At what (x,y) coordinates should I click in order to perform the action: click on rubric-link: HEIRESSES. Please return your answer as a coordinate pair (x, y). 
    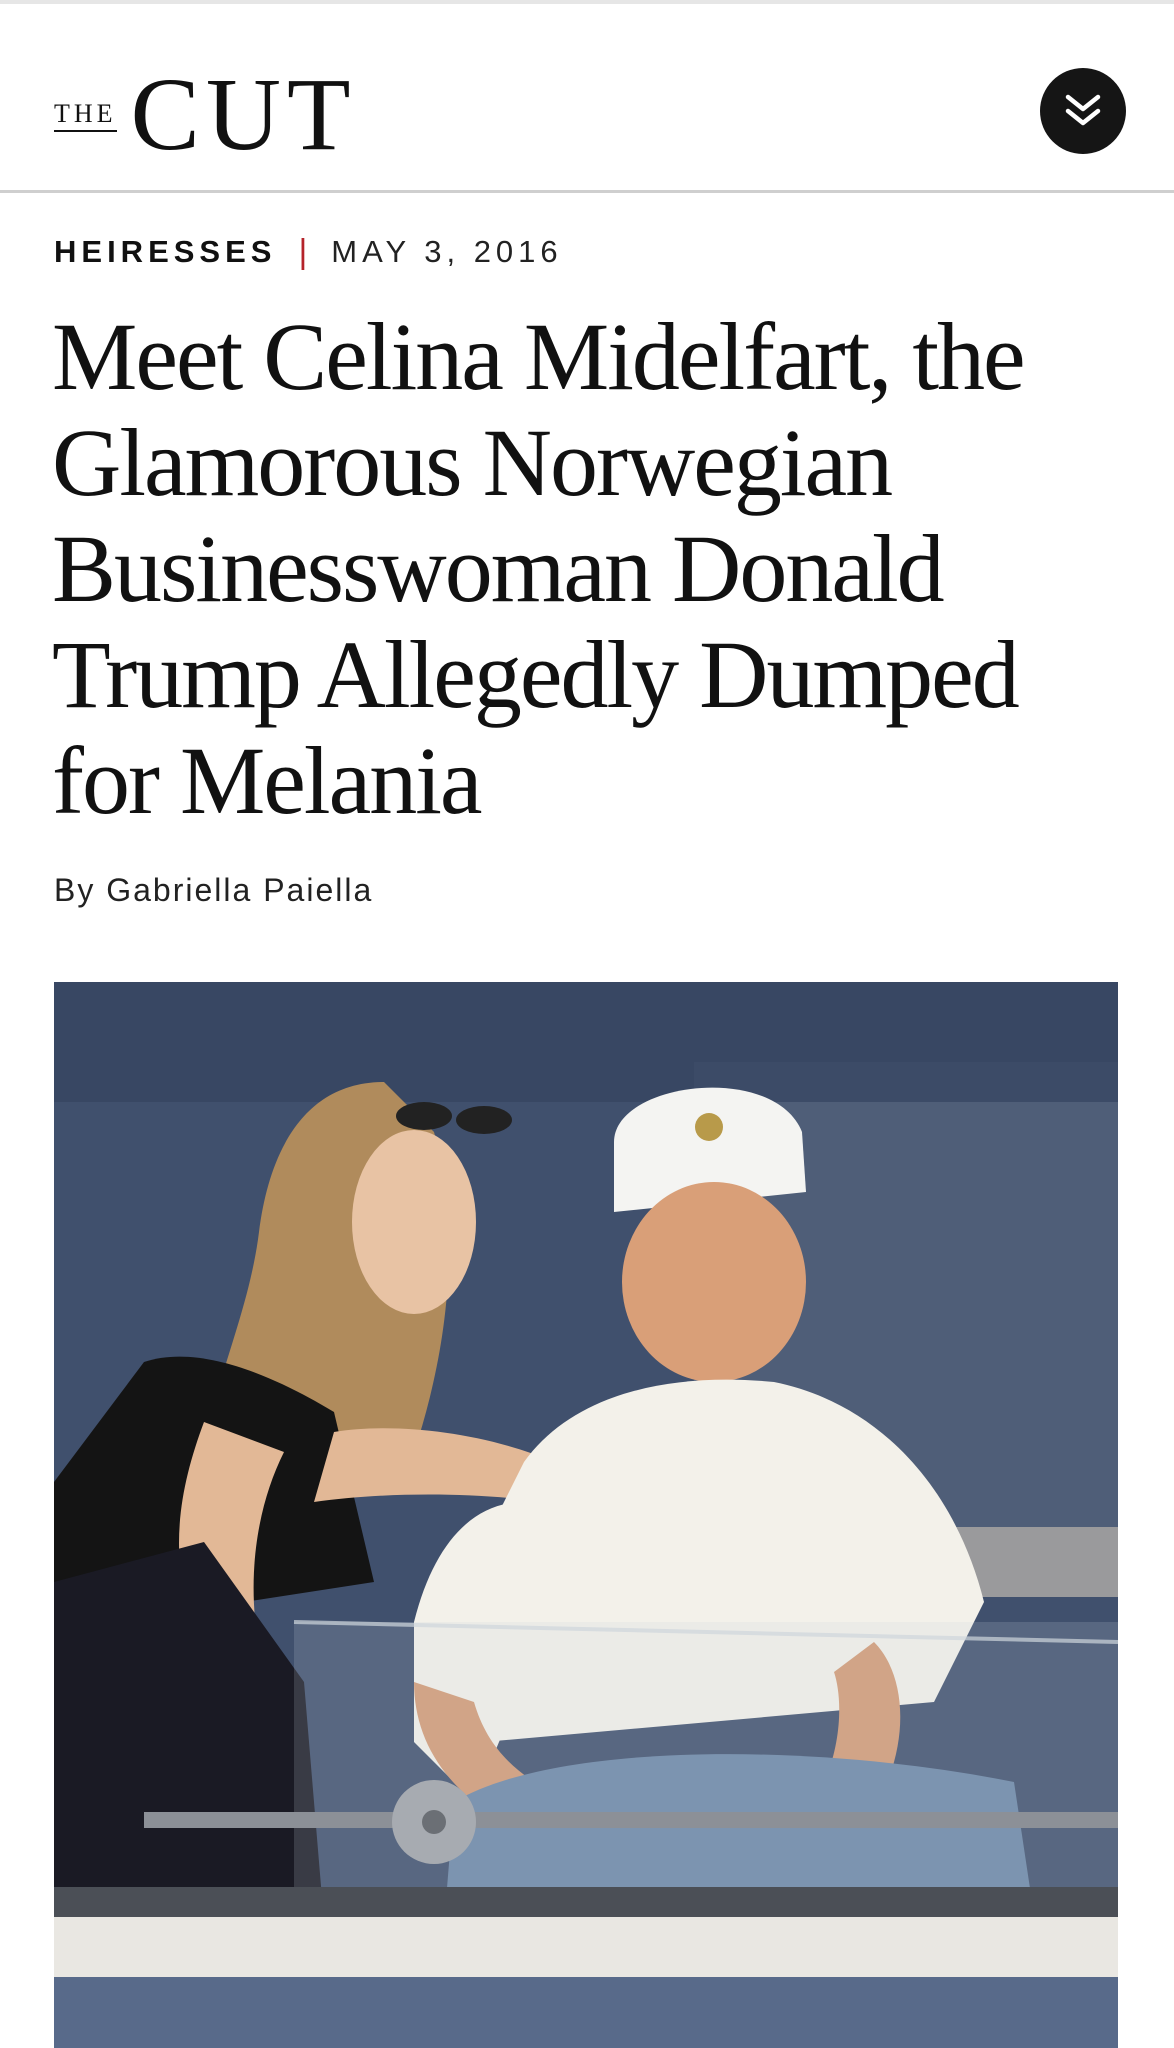
    Looking at the image, I should click on (165, 252).